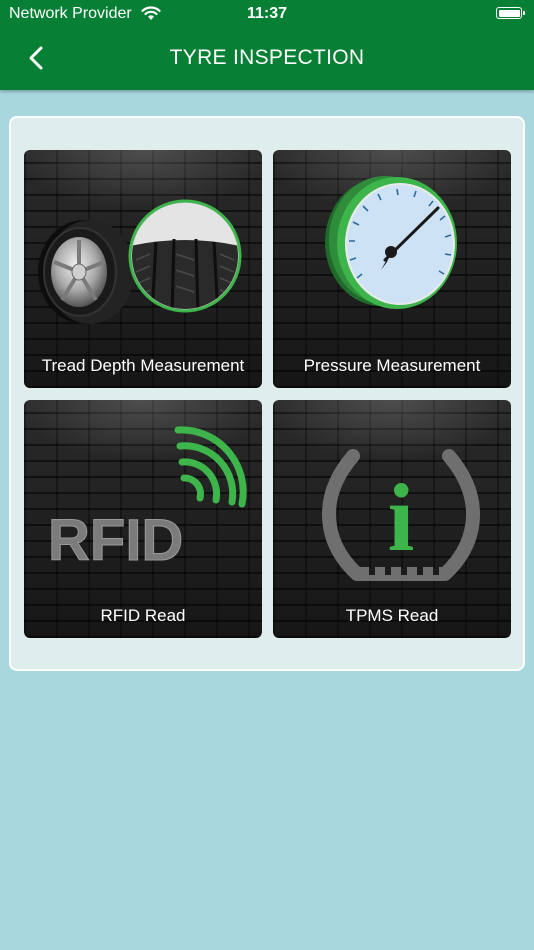  Describe the element at coordinates (267, 45) in the screenshot. I see `app-header: Network Provider 11:37 TYRE INSPECTION` at that location.